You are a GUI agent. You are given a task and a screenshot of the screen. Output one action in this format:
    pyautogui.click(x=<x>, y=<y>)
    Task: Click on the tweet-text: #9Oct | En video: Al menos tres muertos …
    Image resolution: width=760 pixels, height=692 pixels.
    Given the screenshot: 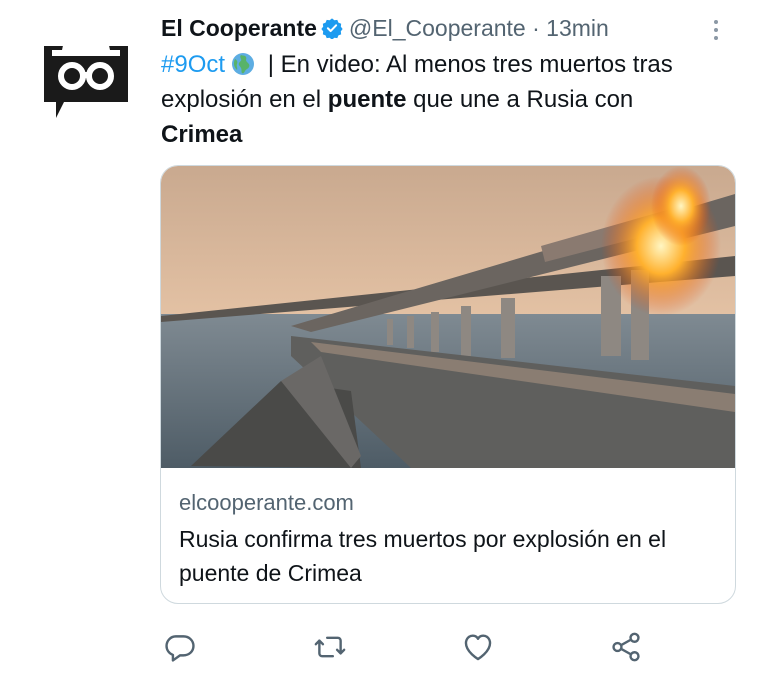 What is the action you would take?
    pyautogui.click(x=441, y=99)
    